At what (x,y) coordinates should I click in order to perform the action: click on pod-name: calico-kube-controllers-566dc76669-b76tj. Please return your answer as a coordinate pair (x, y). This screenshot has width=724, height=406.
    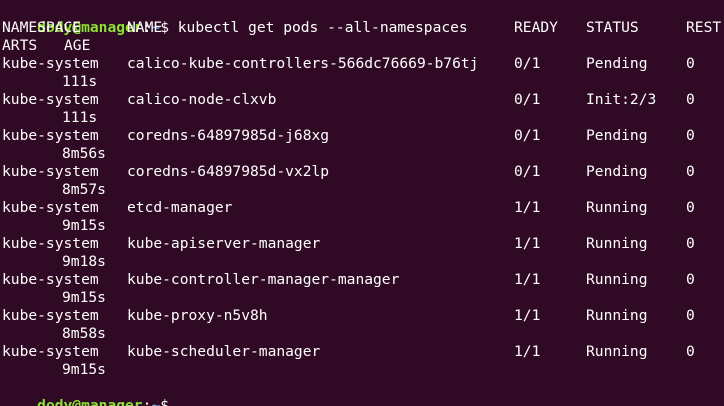
    Looking at the image, I should click on (303, 63).